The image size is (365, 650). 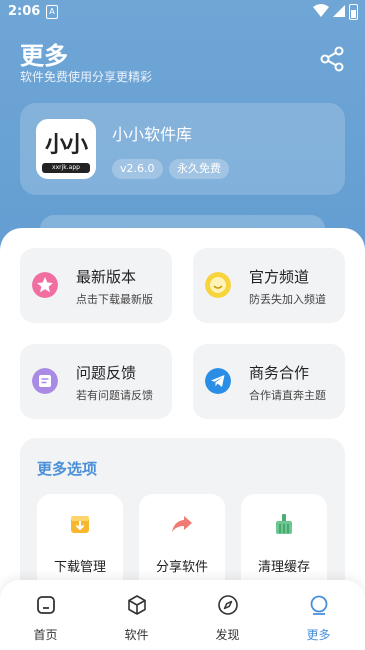 What do you see at coordinates (66, 168) in the screenshot?
I see `logo-domain: xxrjk.app` at bounding box center [66, 168].